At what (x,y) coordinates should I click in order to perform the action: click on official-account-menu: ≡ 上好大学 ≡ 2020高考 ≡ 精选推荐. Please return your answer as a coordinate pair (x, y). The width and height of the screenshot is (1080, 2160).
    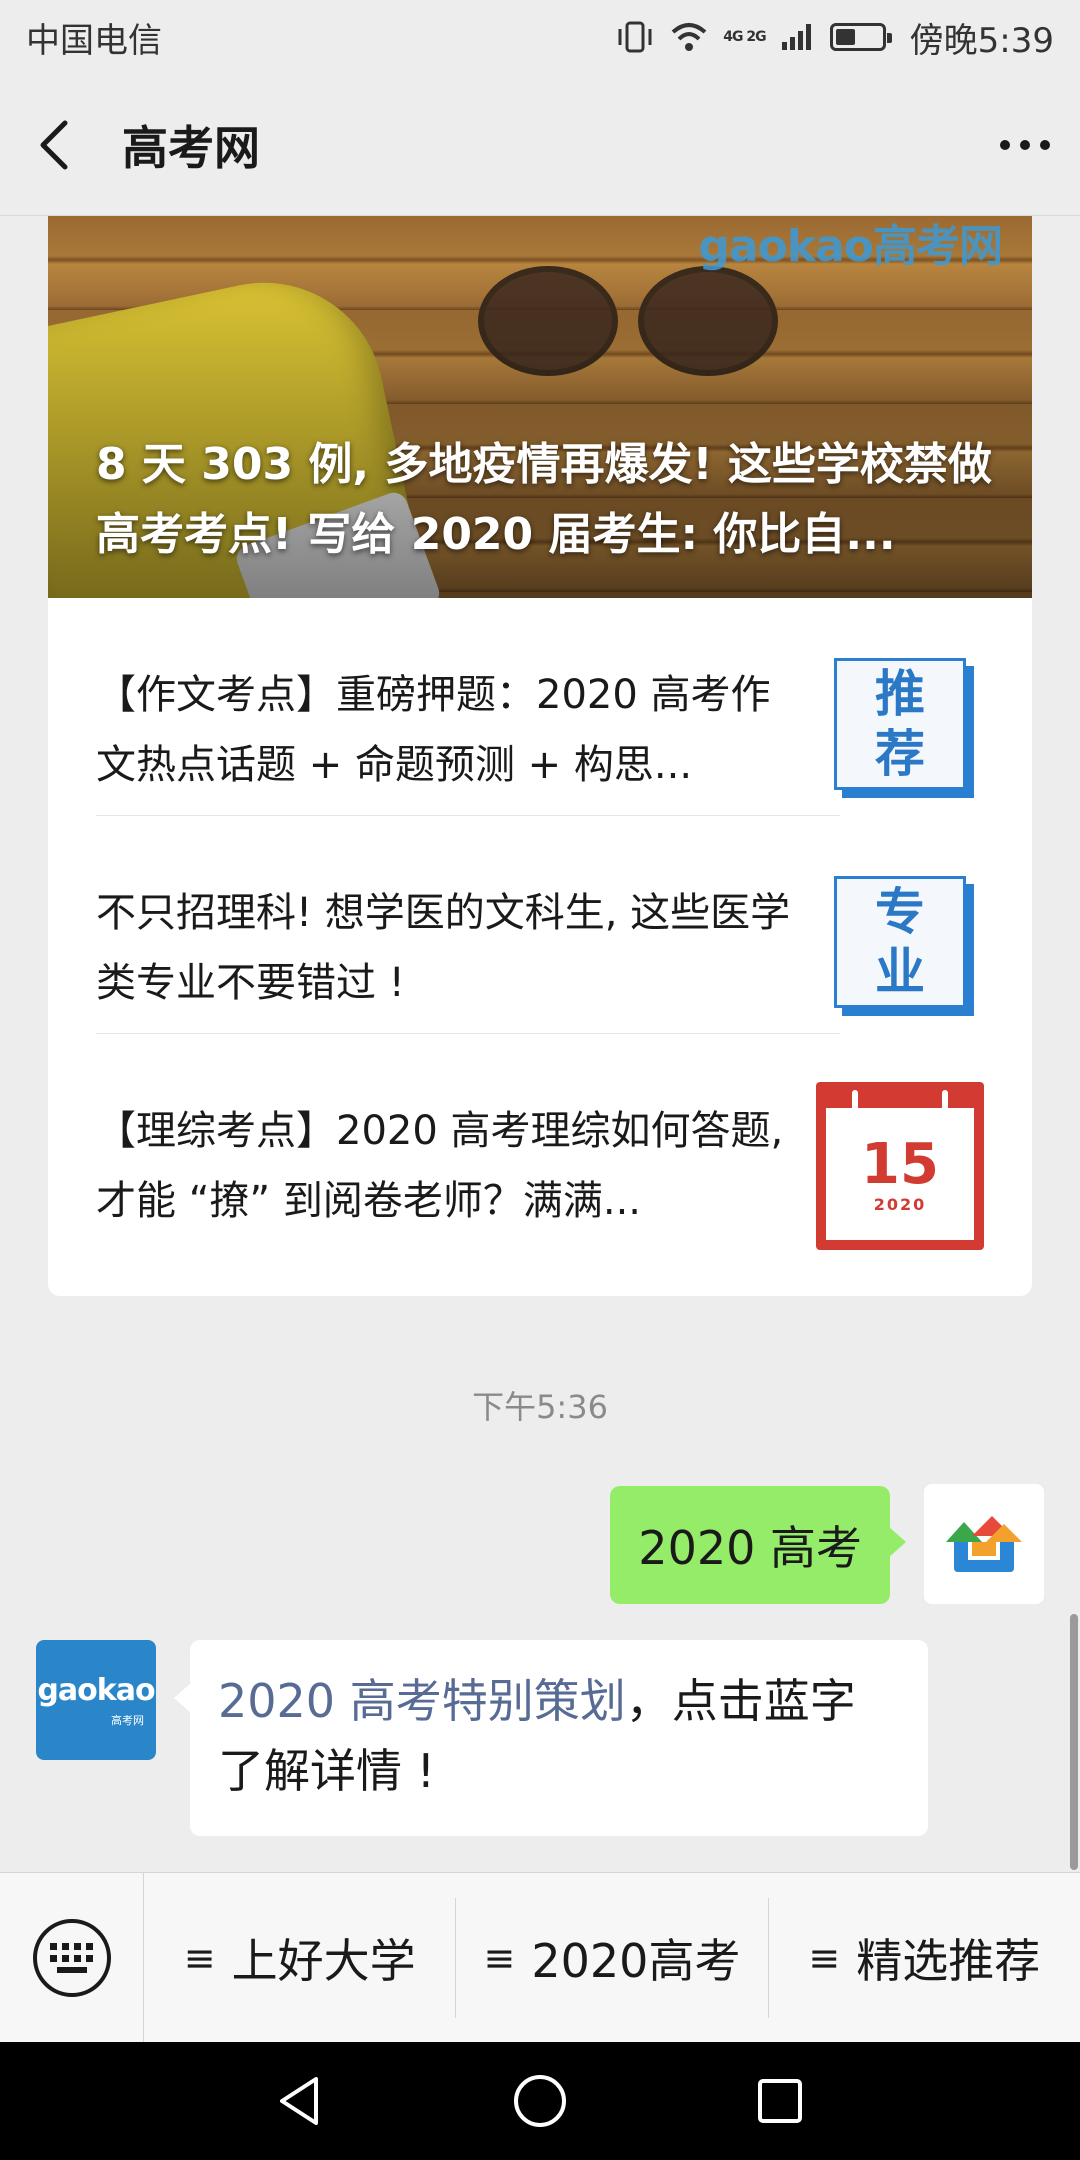
    Looking at the image, I should click on (540, 1957).